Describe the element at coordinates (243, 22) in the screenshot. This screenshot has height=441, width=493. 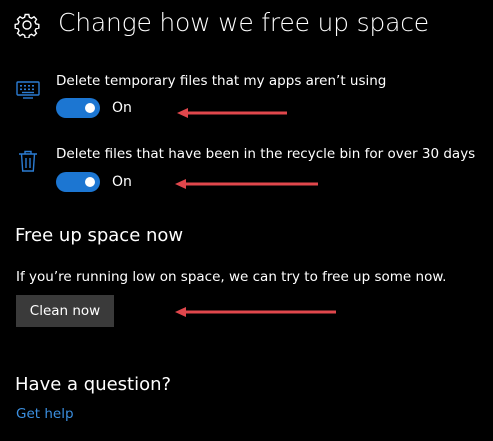
I see `page-title: Change how we free up space` at that location.